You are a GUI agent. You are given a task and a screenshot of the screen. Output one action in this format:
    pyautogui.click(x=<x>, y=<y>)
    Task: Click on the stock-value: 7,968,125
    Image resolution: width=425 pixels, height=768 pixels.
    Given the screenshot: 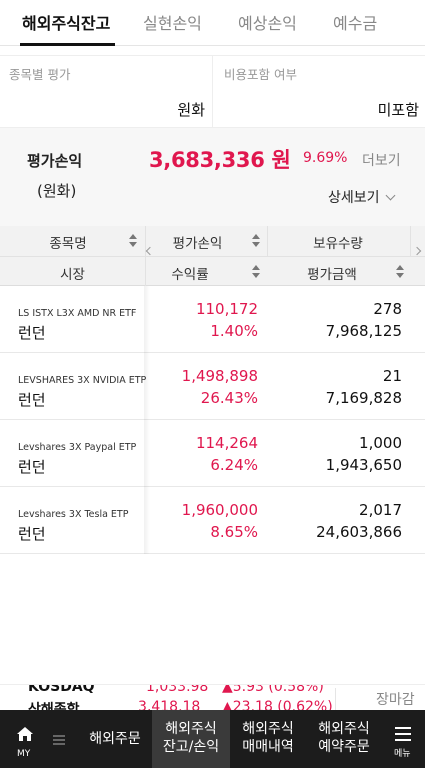 What is the action you would take?
    pyautogui.click(x=363, y=331)
    